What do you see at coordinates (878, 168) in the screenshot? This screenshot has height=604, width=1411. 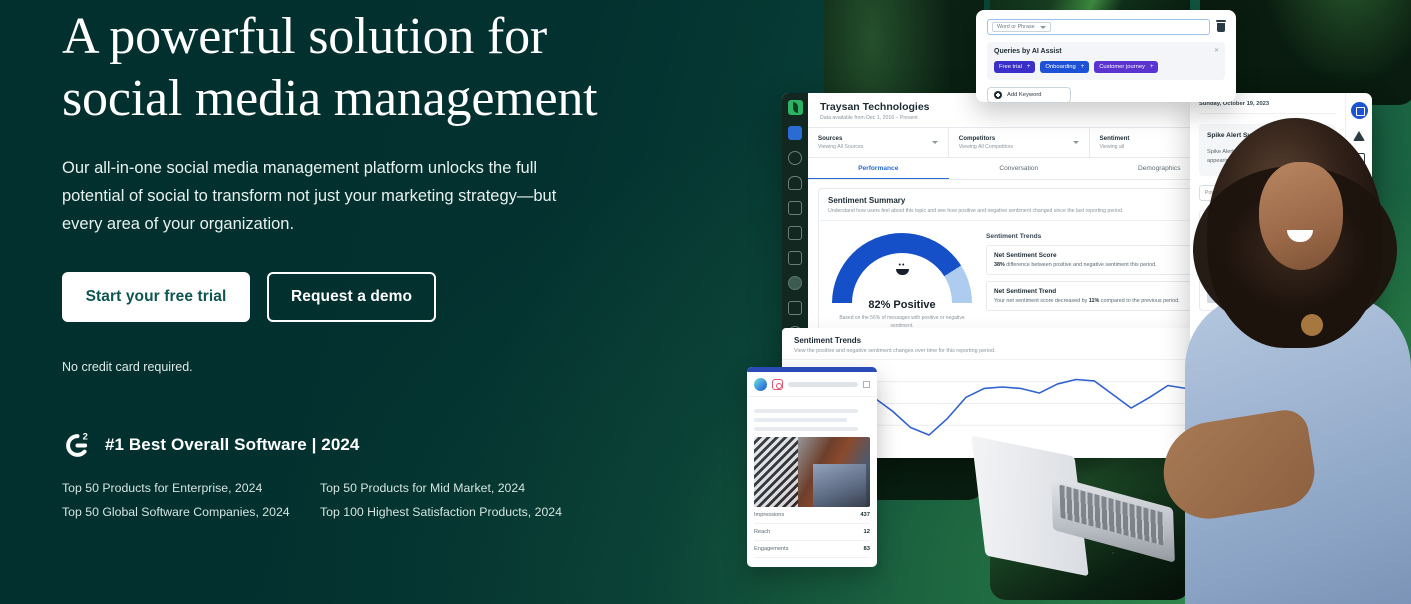 I see `tab-performance: Performance` at bounding box center [878, 168].